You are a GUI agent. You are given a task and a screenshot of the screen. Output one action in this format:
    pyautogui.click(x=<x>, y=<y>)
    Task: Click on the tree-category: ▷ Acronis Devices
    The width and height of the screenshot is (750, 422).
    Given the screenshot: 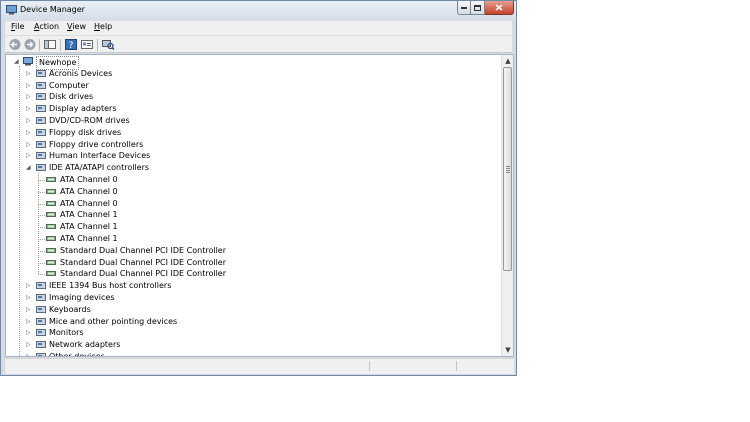 What is the action you would take?
    pyautogui.click(x=144, y=74)
    